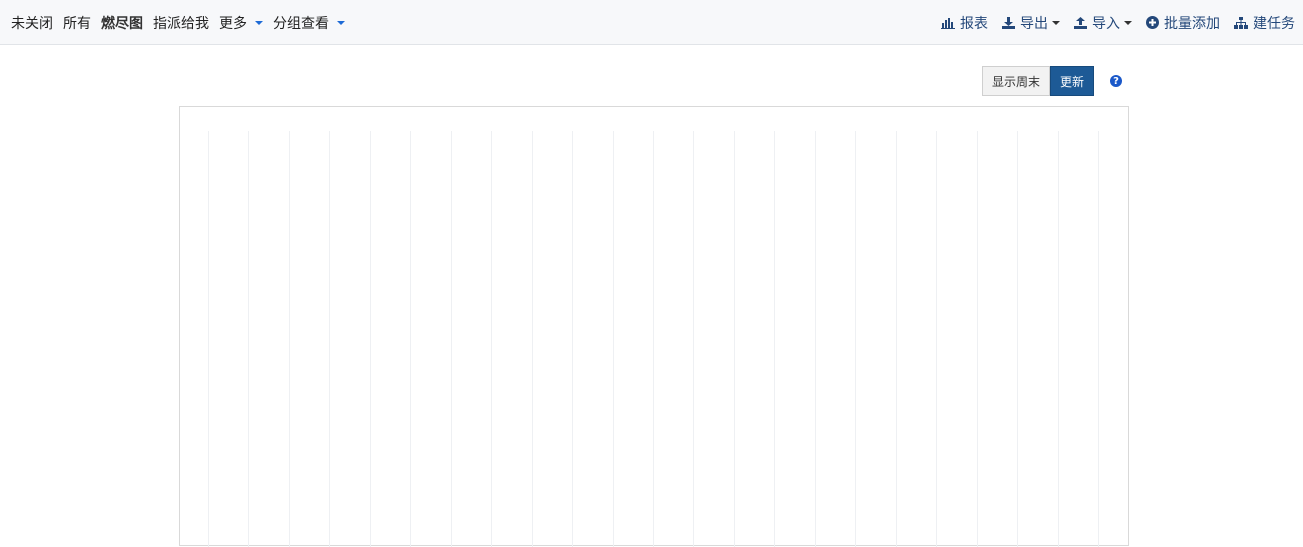 The width and height of the screenshot is (1303, 547). I want to click on export-button: 导出, so click(1031, 23).